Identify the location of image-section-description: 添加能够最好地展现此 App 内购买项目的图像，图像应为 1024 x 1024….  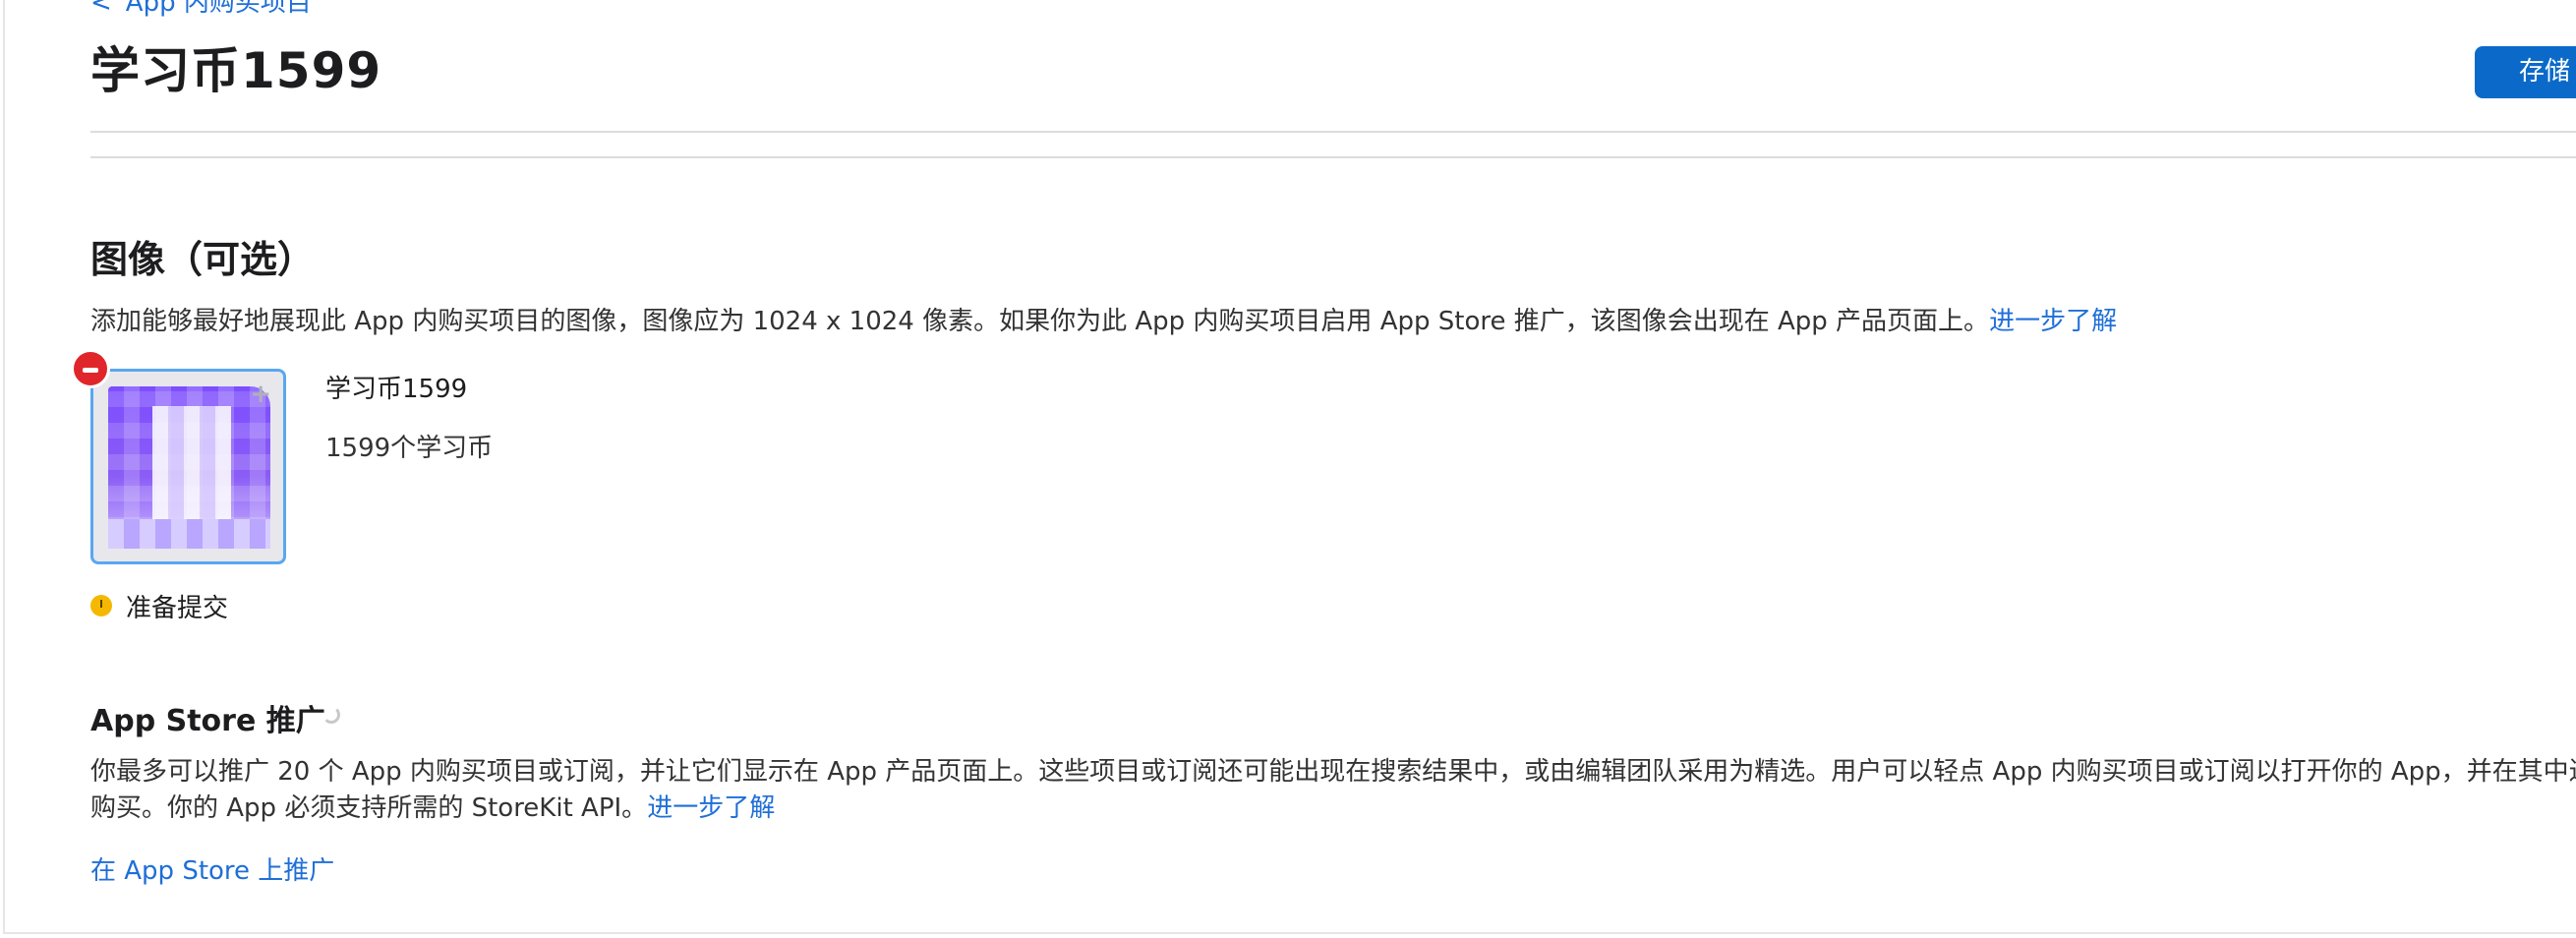
(1103, 319).